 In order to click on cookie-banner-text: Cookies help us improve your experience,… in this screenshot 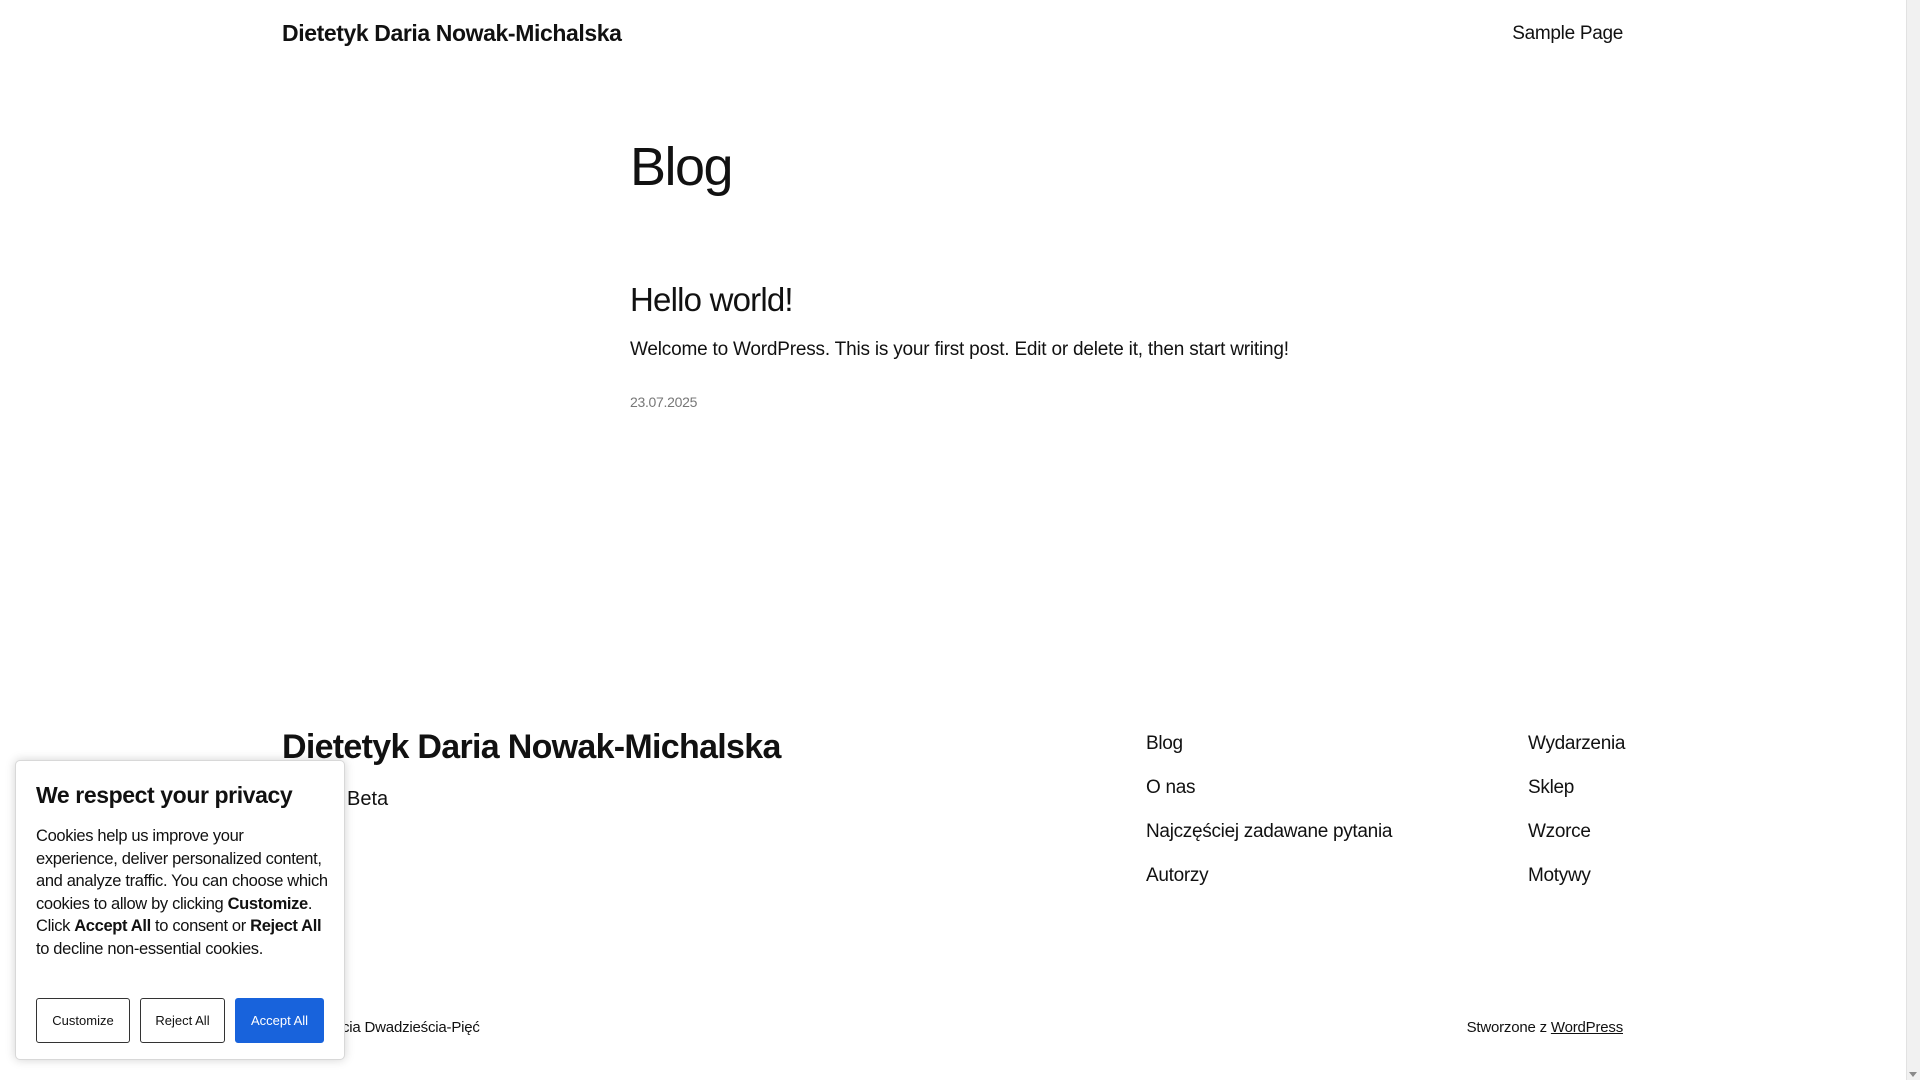, I will do `click(182, 892)`.